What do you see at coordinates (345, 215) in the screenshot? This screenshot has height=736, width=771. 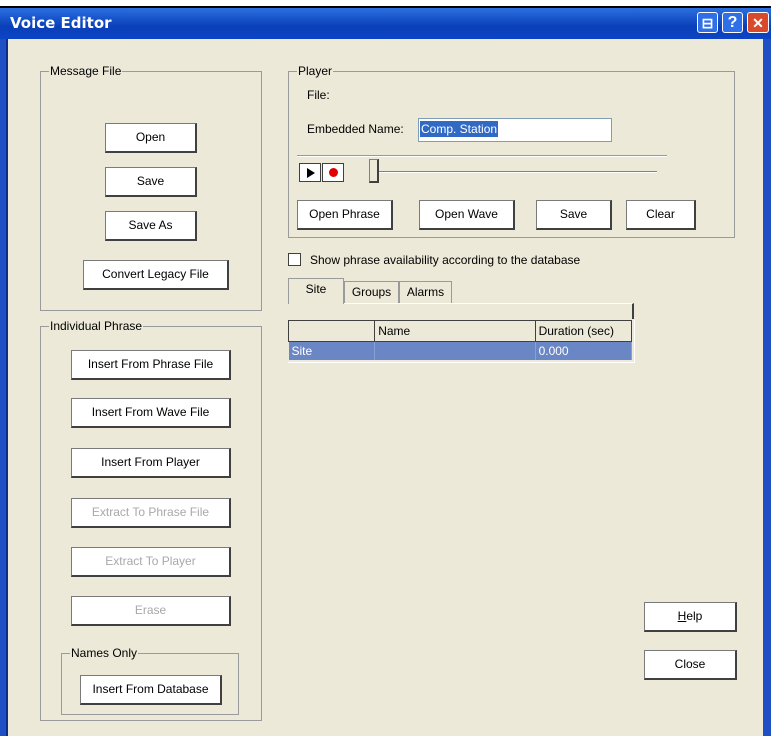 I see `open-phrase-button: Open Phrase` at bounding box center [345, 215].